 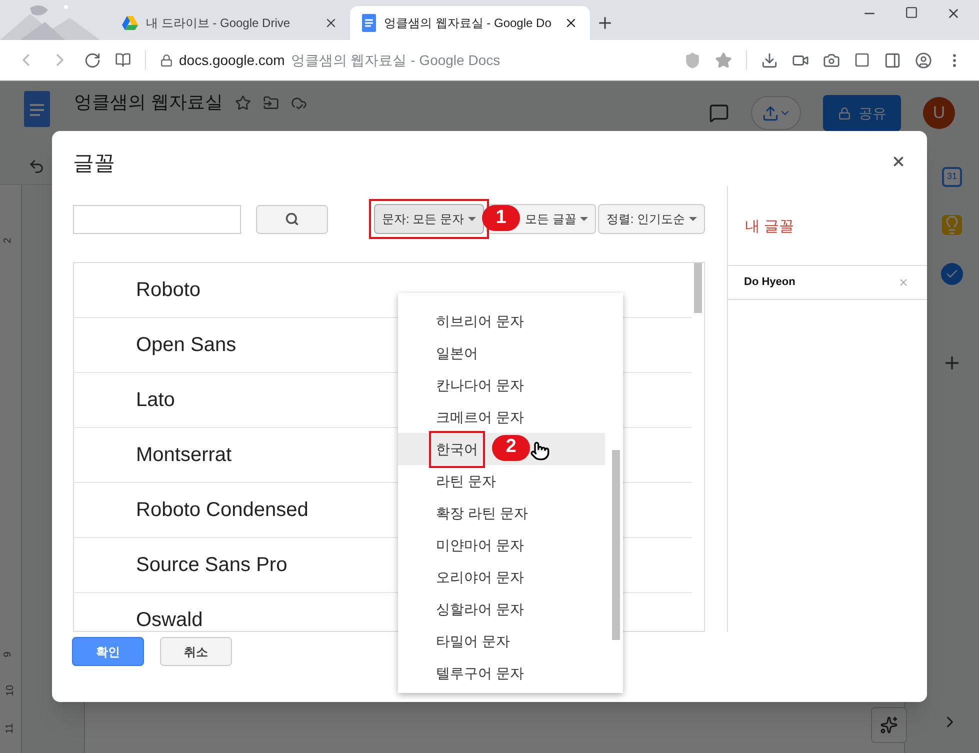 What do you see at coordinates (501, 321) in the screenshot?
I see `menu-option: 히브리어 문자` at bounding box center [501, 321].